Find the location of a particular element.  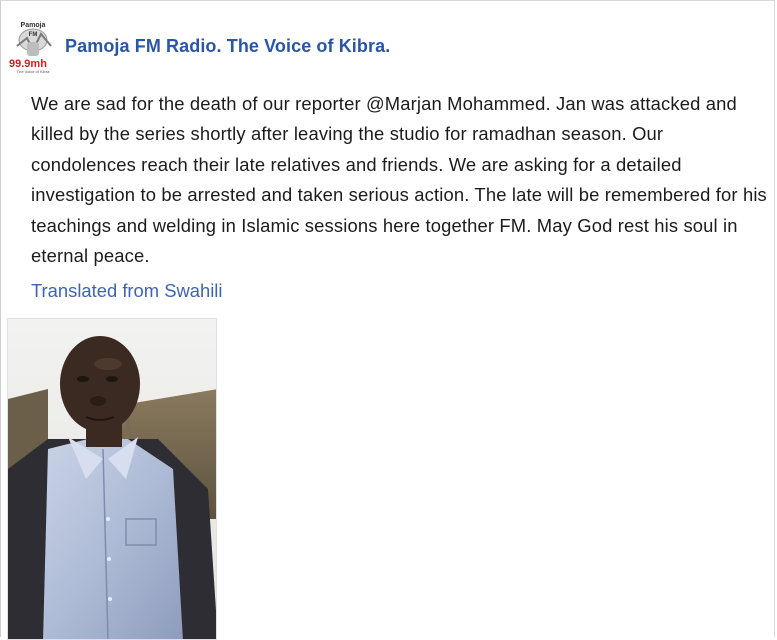

page-avatar: Pamoja FM 99.9mh The Voice of Kibra is located at coordinates (33, 47).